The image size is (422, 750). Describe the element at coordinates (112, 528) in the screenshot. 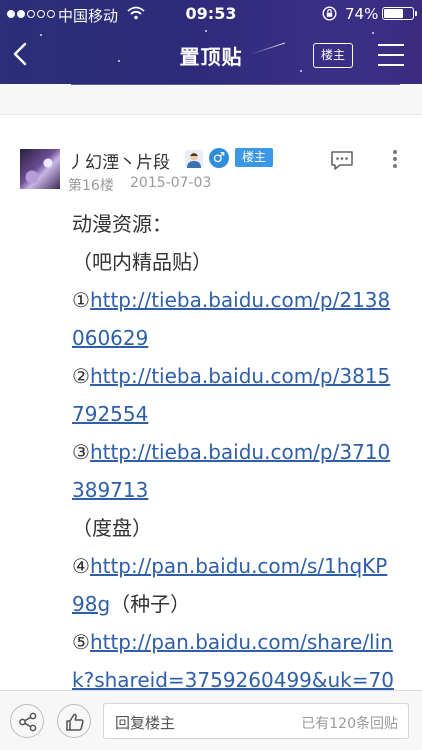

I see `post-text: （度盘）` at that location.